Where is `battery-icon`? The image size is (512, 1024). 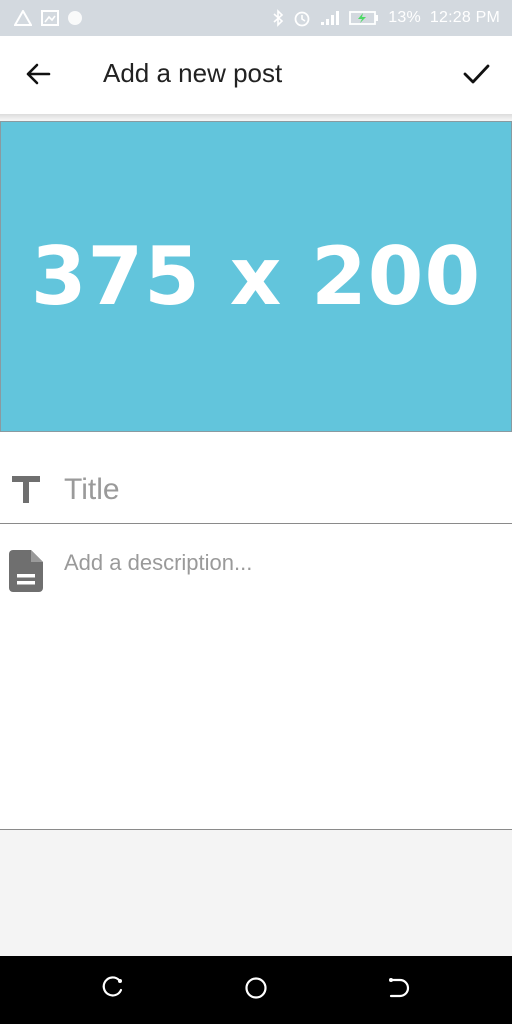 battery-icon is located at coordinates (364, 18).